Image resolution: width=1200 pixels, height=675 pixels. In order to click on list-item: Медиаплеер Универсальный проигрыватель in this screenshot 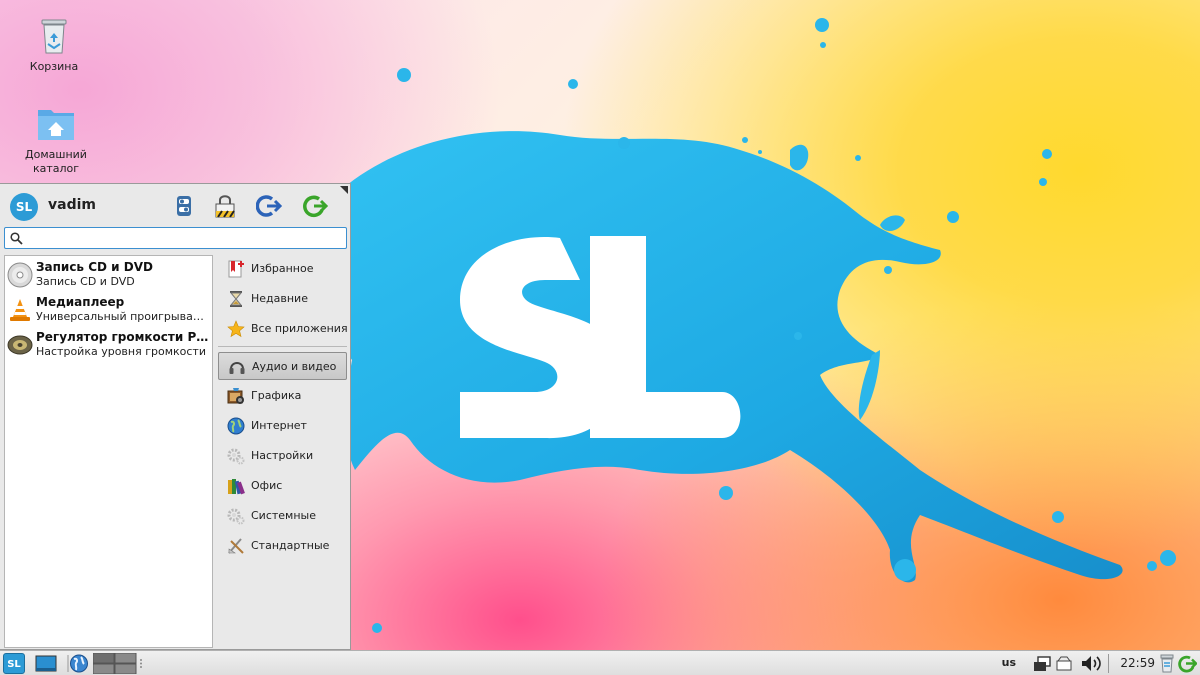, I will do `click(108, 310)`.